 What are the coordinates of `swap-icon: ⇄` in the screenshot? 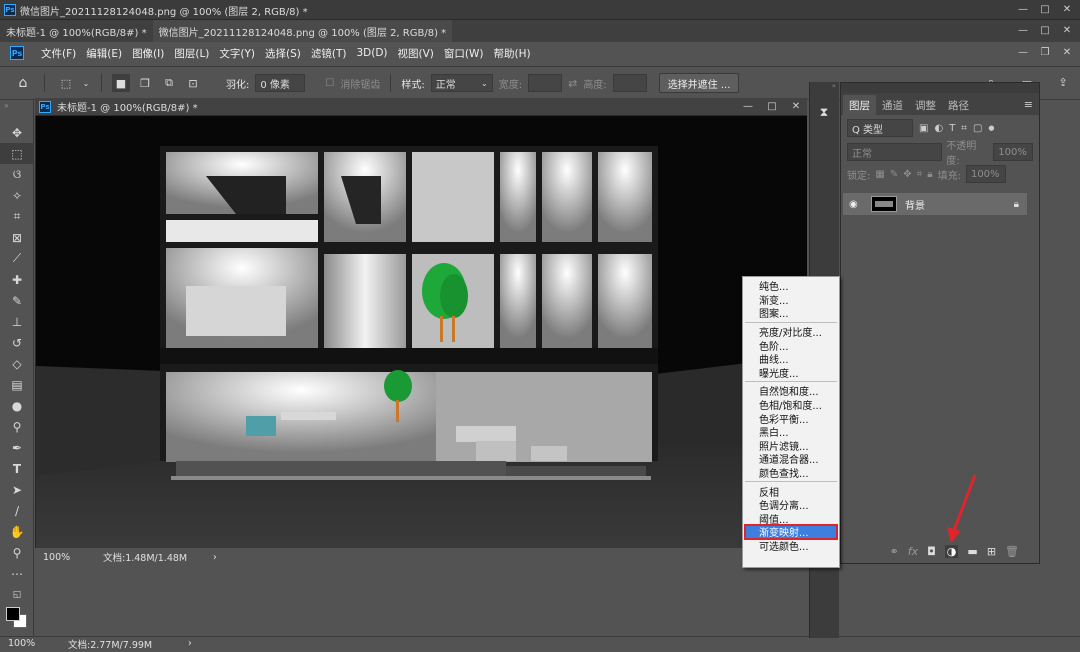 It's located at (572, 83).